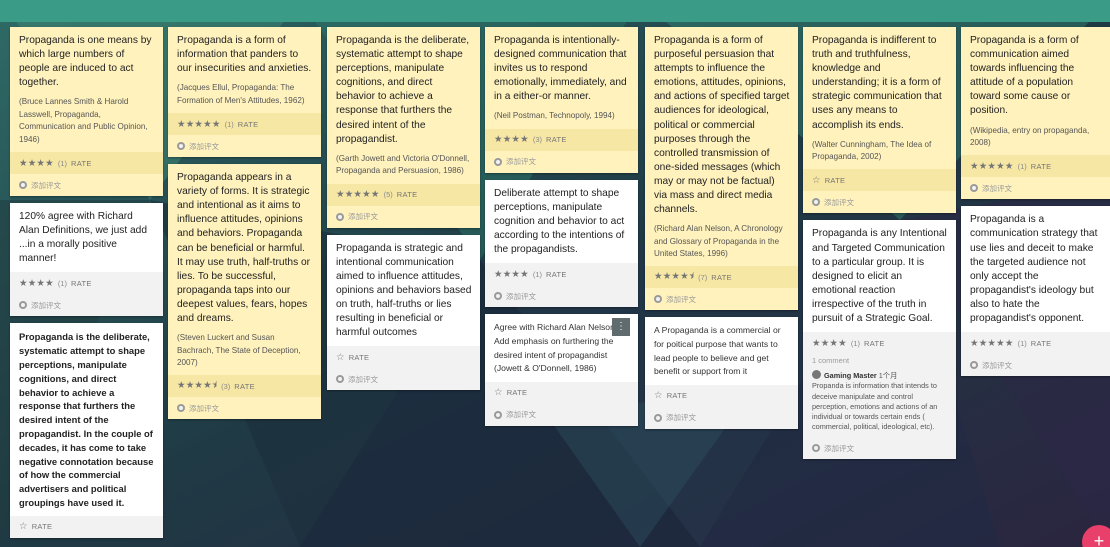 Image resolution: width=1110 pixels, height=547 pixels. I want to click on rating-bar: ★★★★★ (5) RATE, so click(403, 194).